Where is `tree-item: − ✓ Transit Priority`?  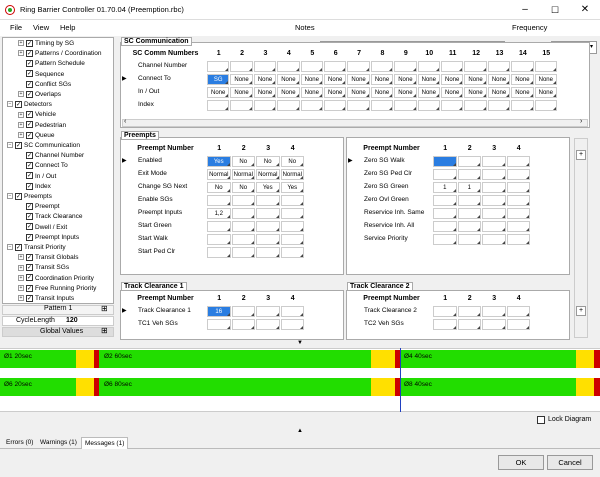 tree-item: − ✓ Transit Priority is located at coordinates (36, 247).